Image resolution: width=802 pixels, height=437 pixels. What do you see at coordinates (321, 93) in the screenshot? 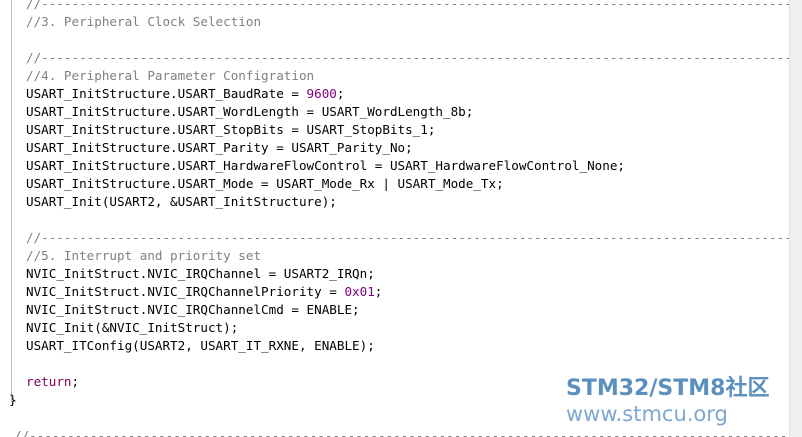
I see `number-literal: 9600` at bounding box center [321, 93].